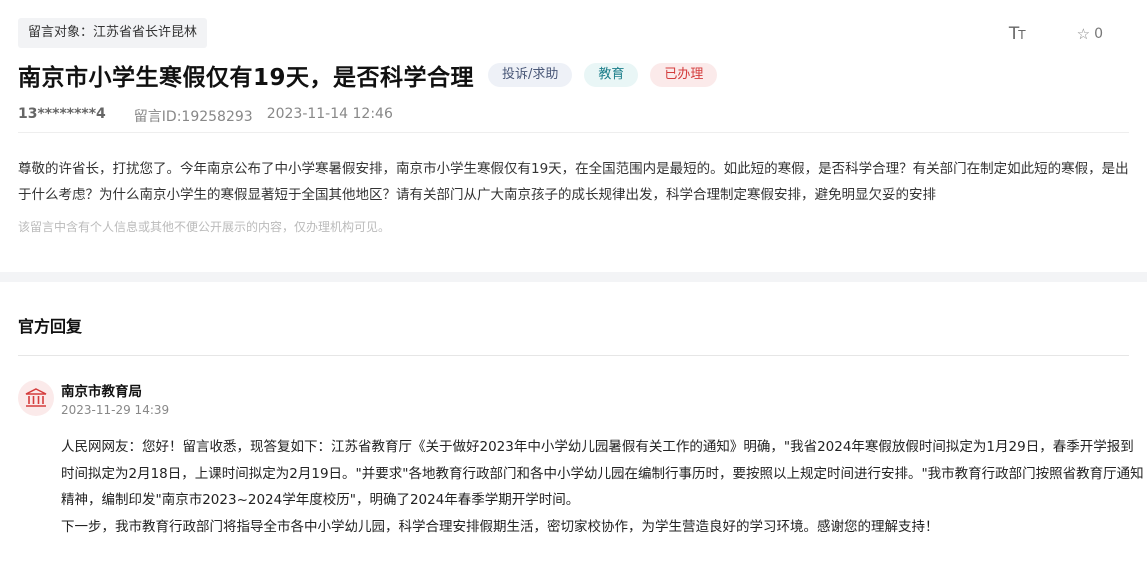  I want to click on favorite-button: ☆ 0, so click(1090, 34).